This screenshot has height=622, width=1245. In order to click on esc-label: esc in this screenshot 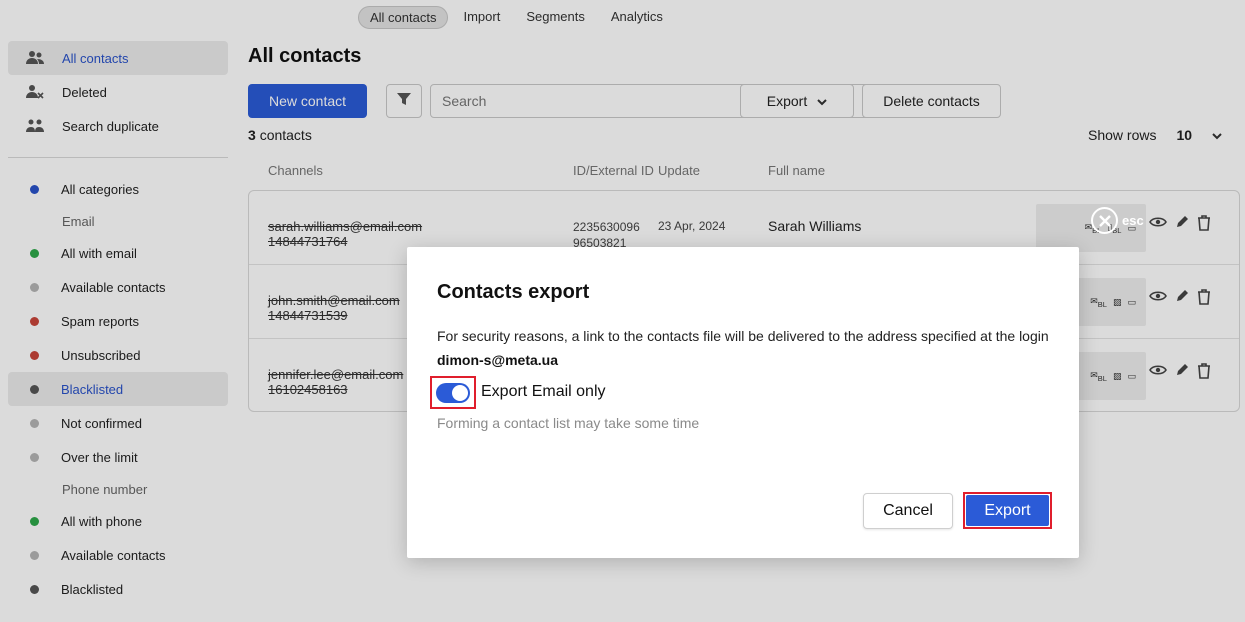, I will do `click(1133, 220)`.